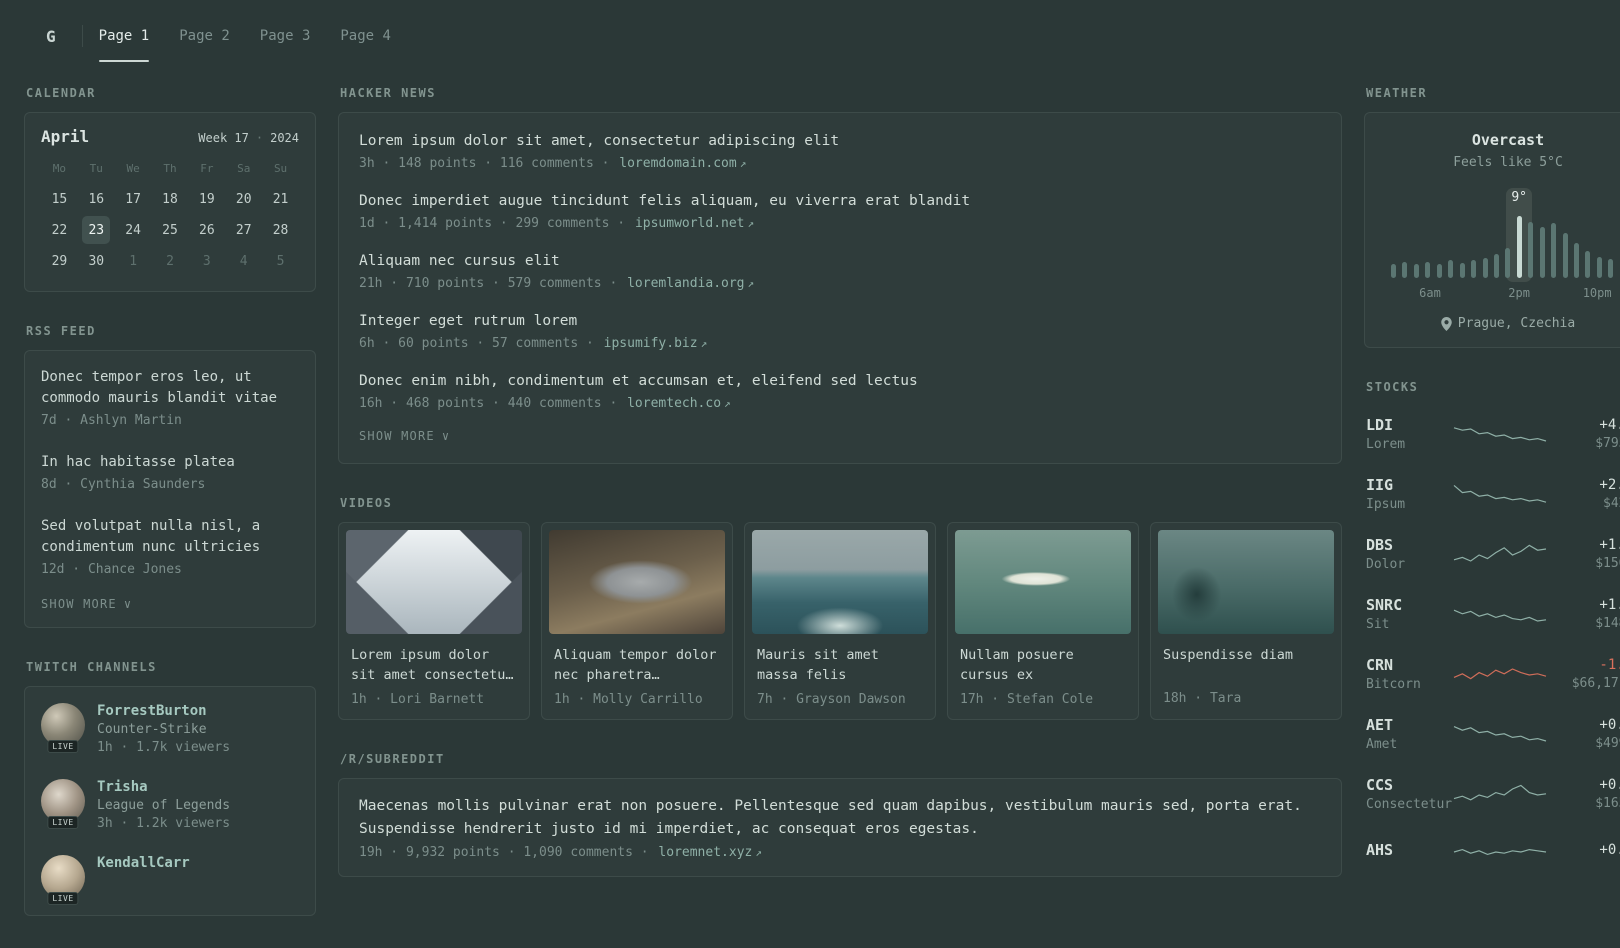 The height and width of the screenshot is (948, 1620). I want to click on calendar-day: 29, so click(59, 261).